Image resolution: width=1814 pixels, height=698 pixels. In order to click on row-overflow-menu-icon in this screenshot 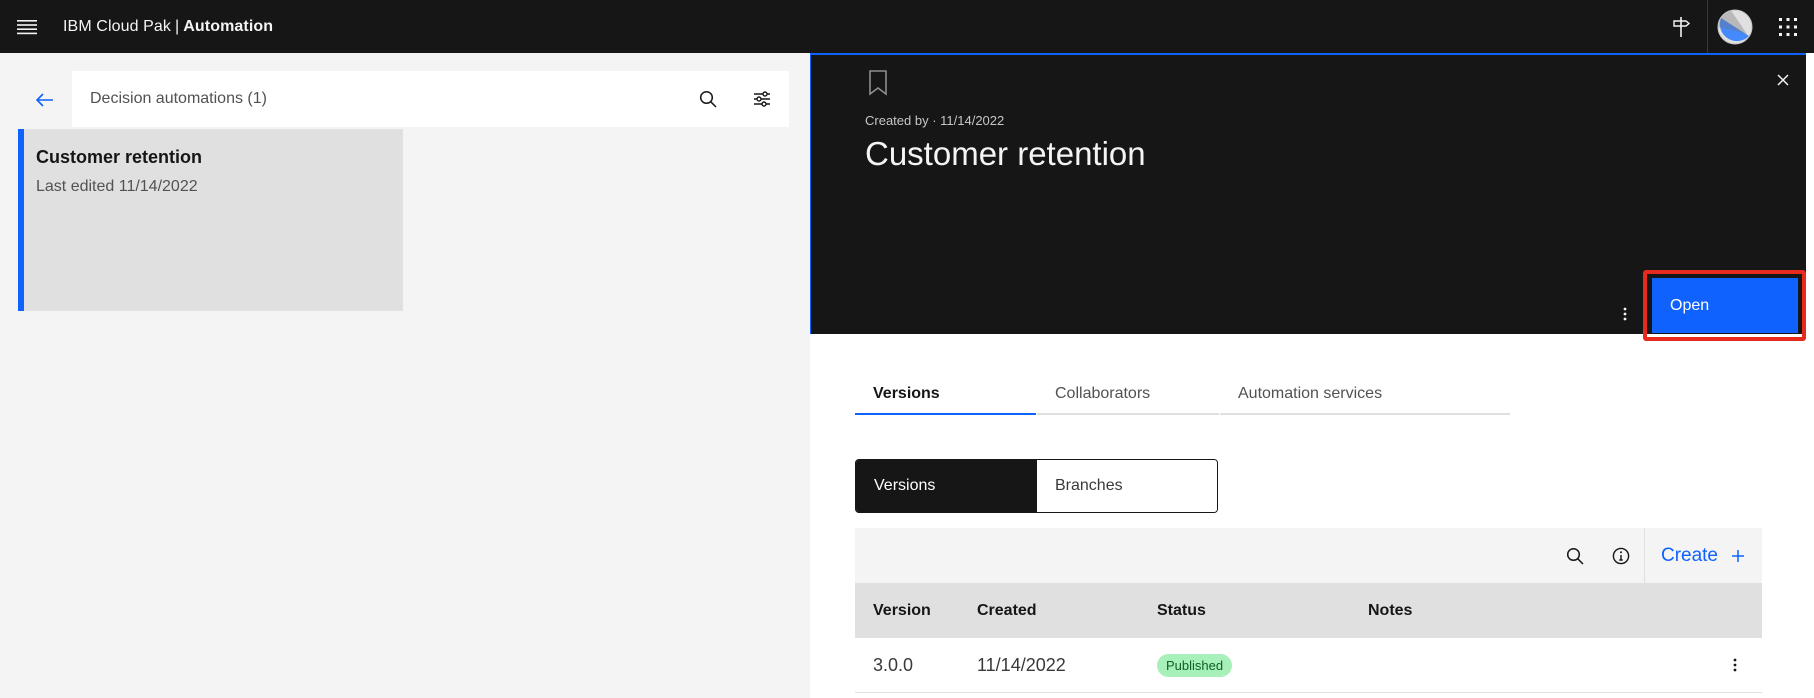, I will do `click(1735, 665)`.